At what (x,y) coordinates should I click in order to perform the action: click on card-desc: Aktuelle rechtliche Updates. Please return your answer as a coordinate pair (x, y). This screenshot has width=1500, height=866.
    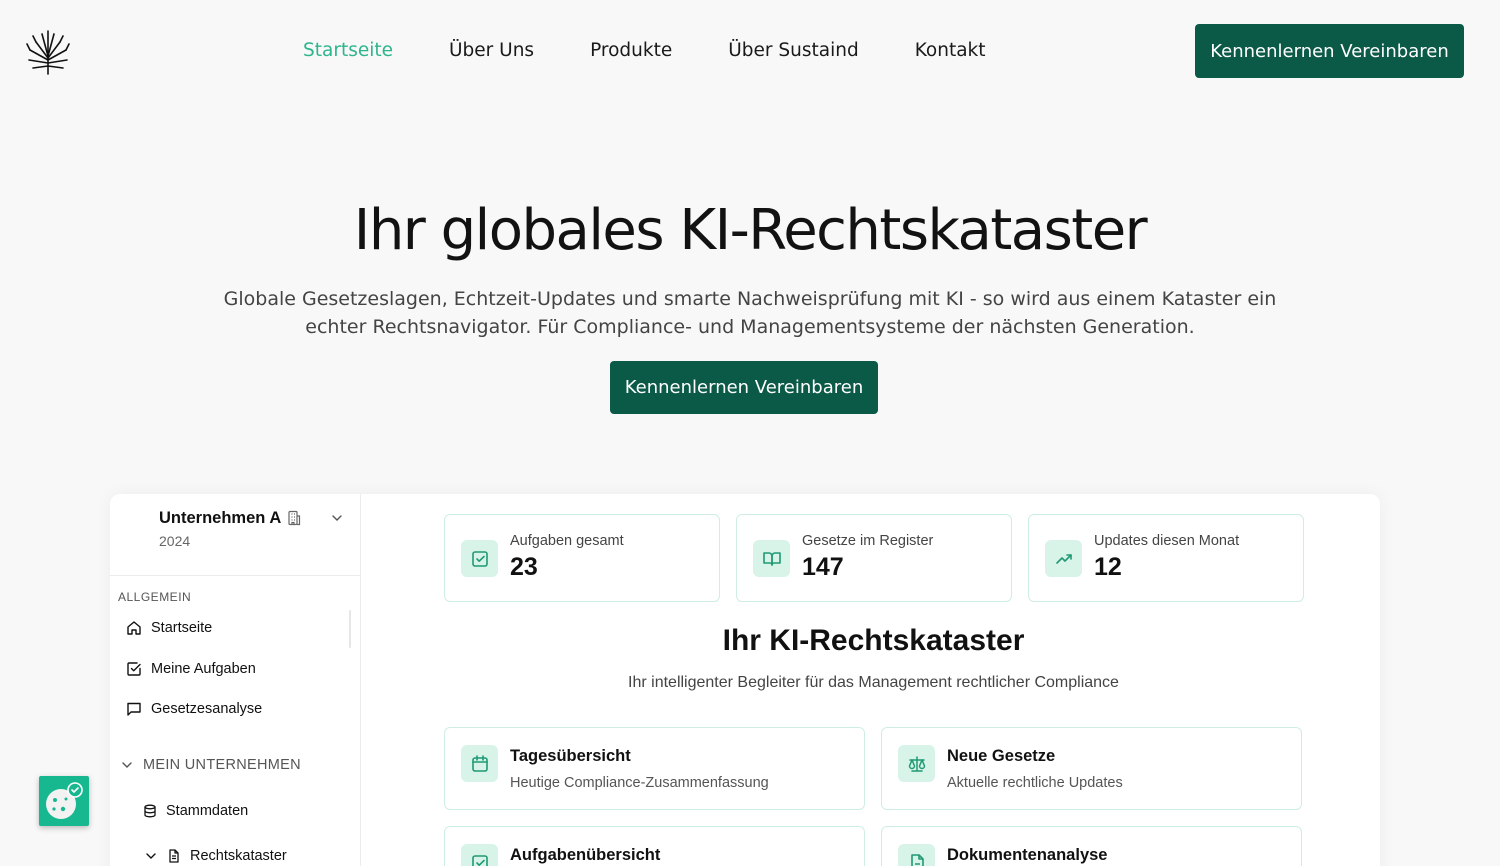
    Looking at the image, I should click on (1035, 783).